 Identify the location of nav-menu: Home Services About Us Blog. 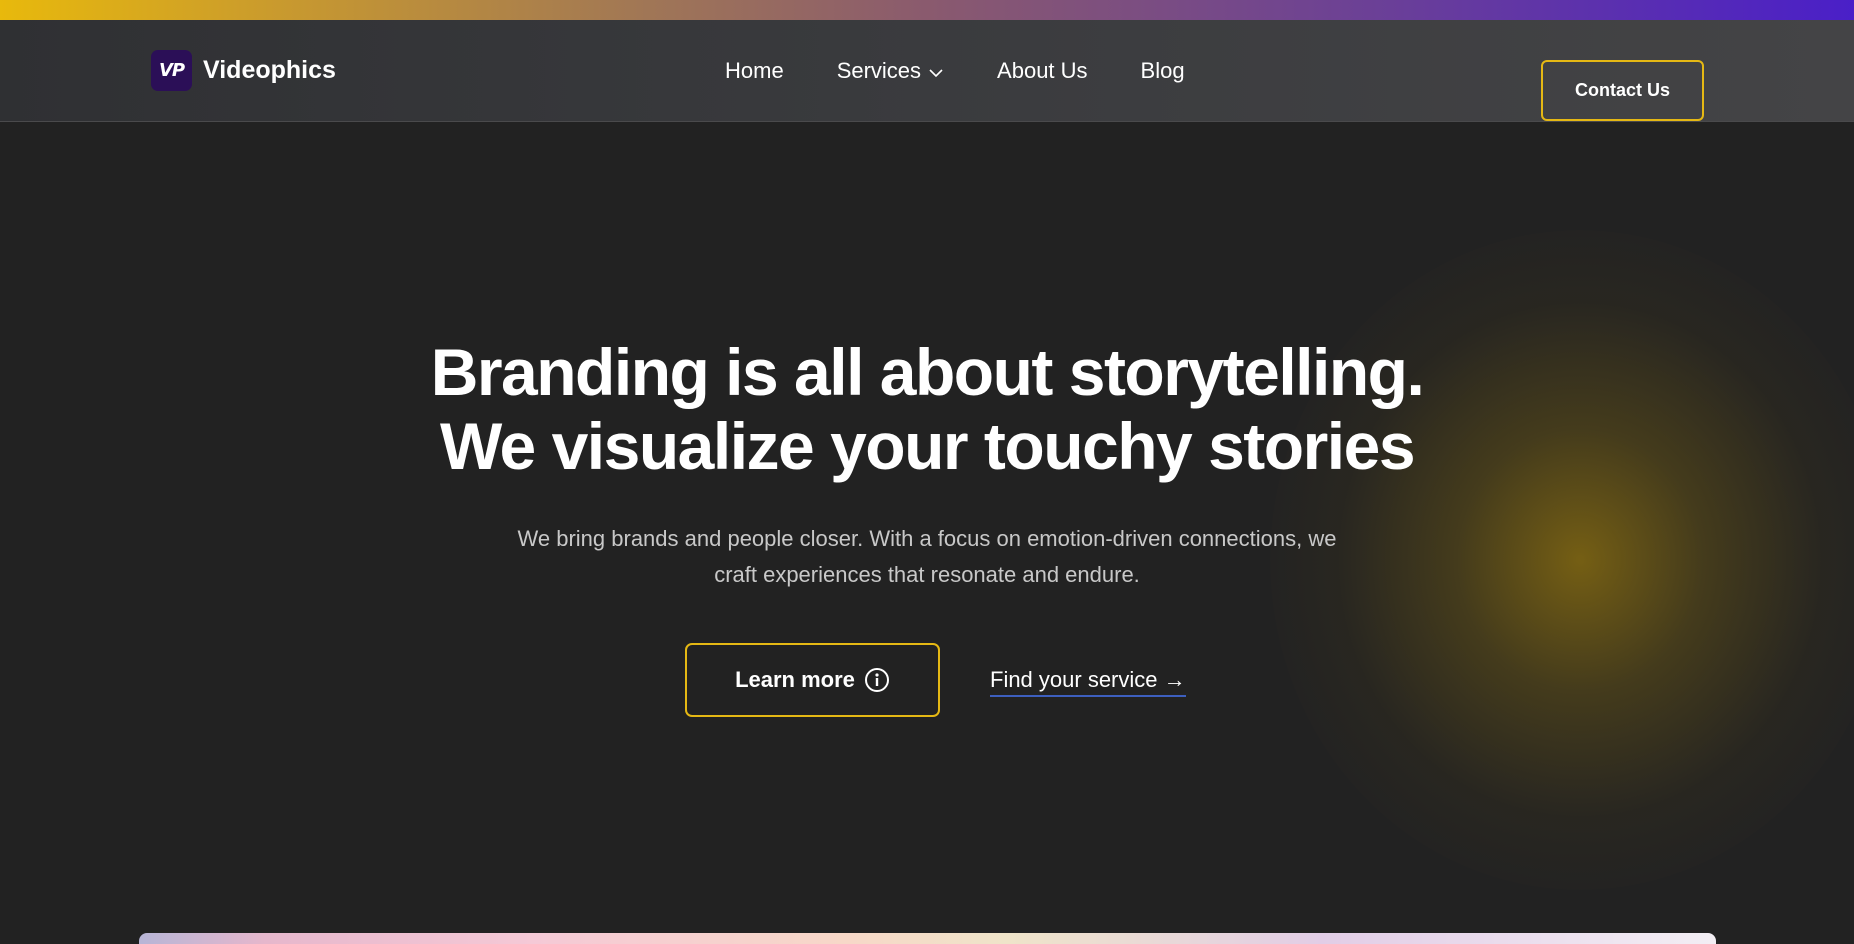
(955, 71).